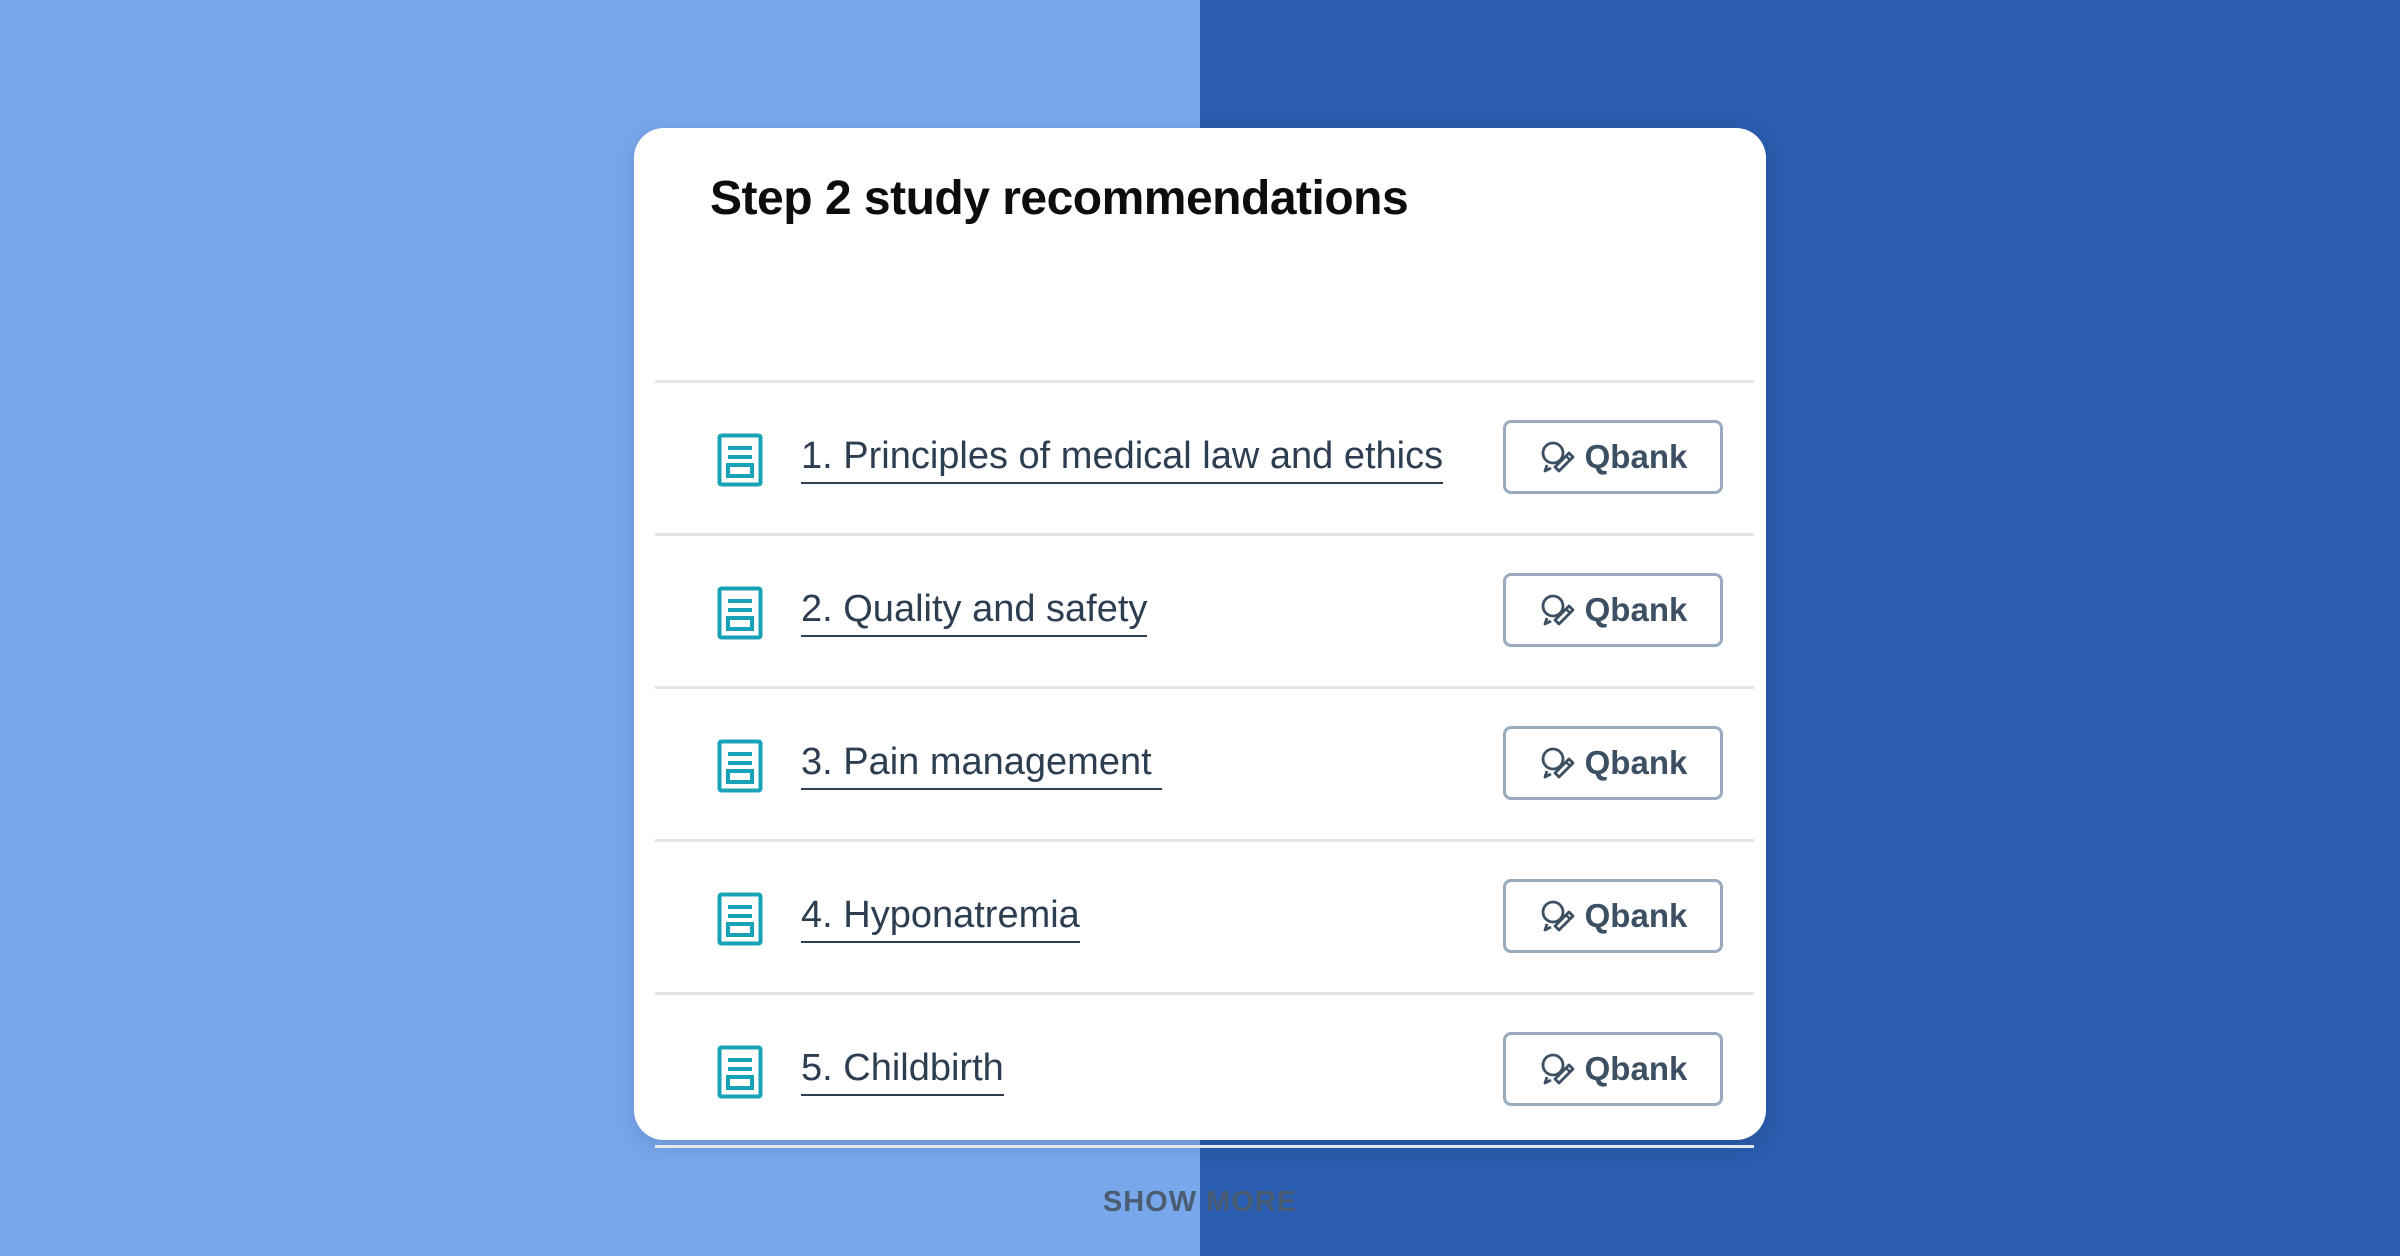  Describe the element at coordinates (1204, 1070) in the screenshot. I see `recommendation-row: 5. Childbirth Qbank` at that location.